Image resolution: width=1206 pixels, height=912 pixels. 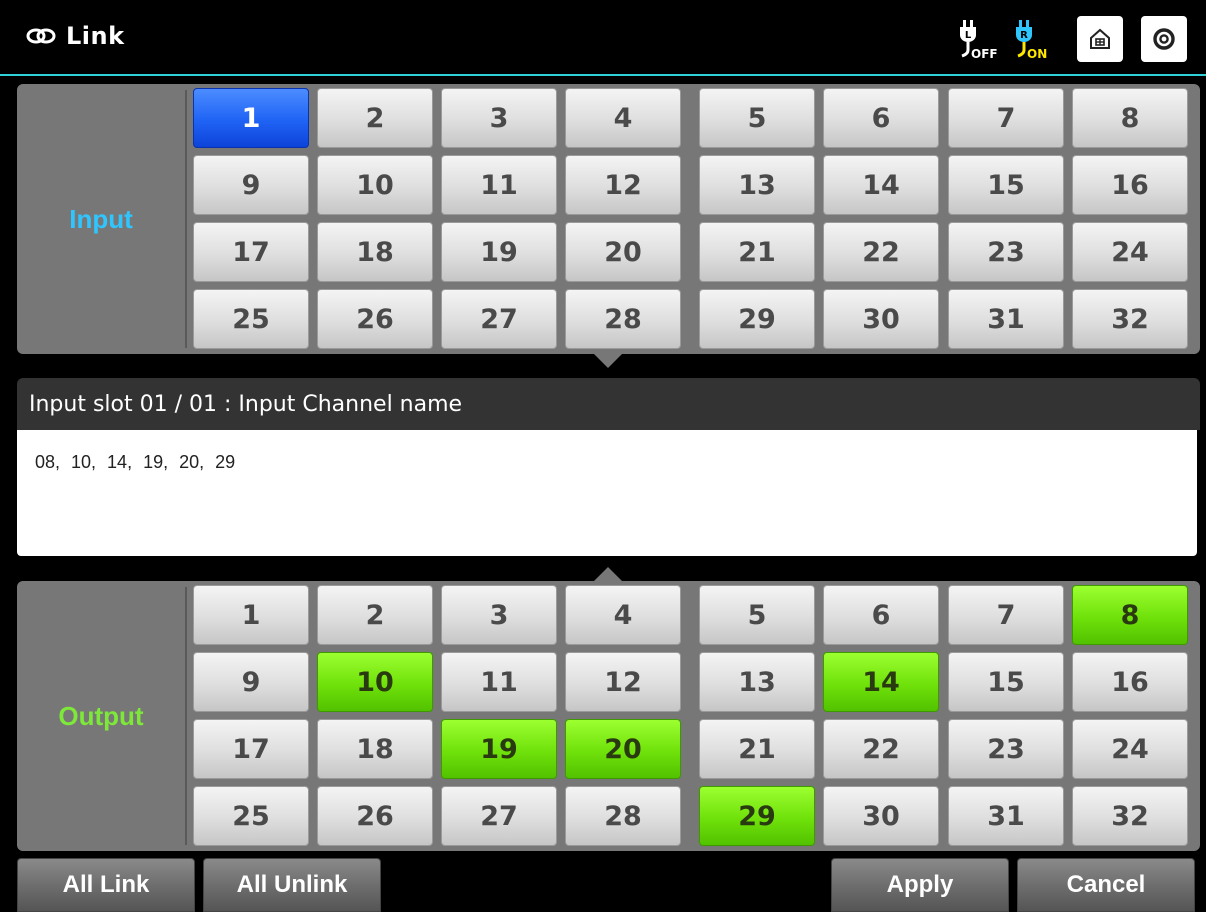 What do you see at coordinates (1006, 185) in the screenshot?
I see `input-channel-15-button: 15` at bounding box center [1006, 185].